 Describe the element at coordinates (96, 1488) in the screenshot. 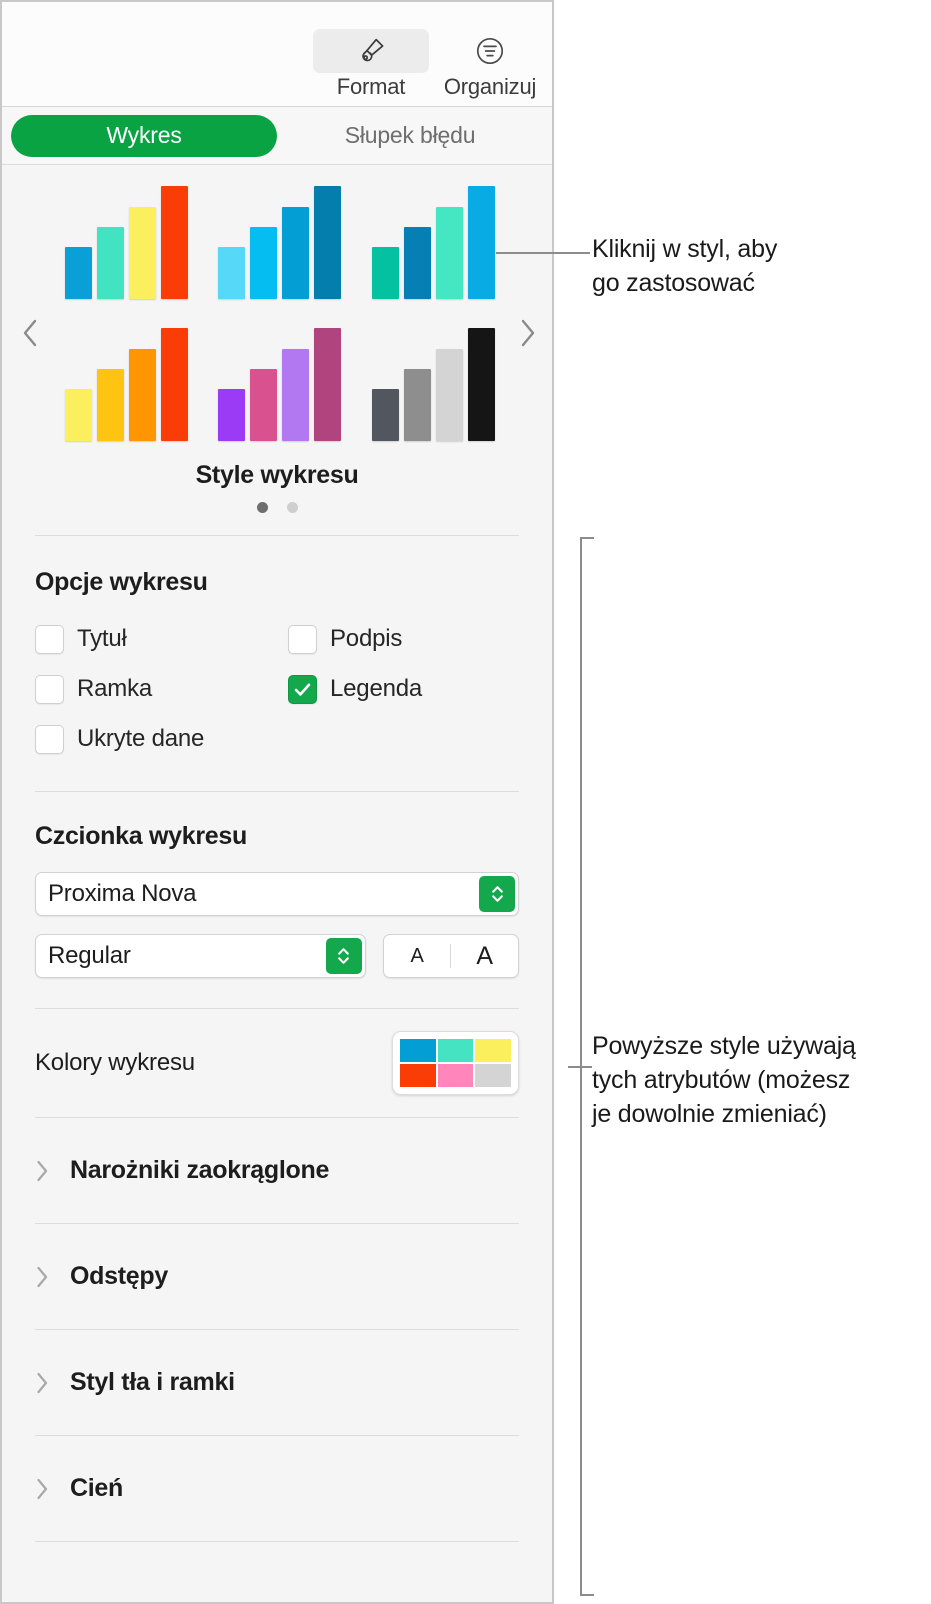

I see `disclosure-label: Cień` at that location.